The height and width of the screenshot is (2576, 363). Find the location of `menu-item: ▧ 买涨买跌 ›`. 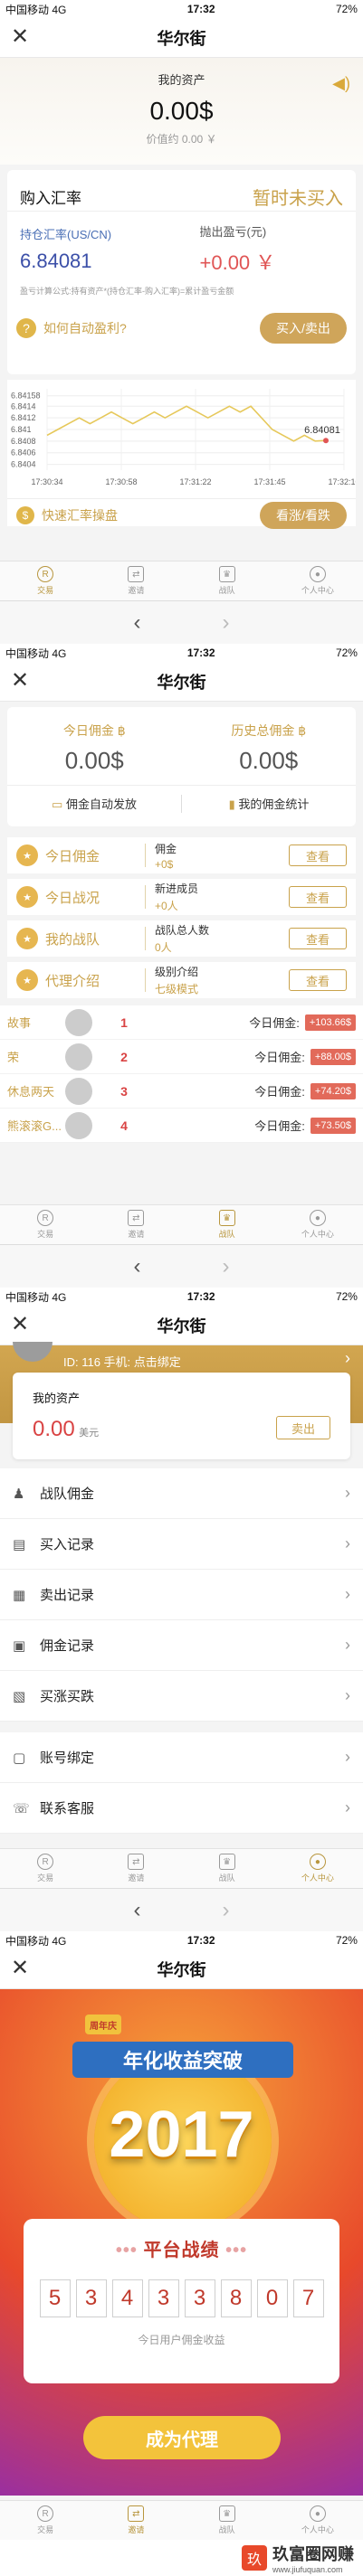

menu-item: ▧ 买涨买跌 › is located at coordinates (181, 1696).